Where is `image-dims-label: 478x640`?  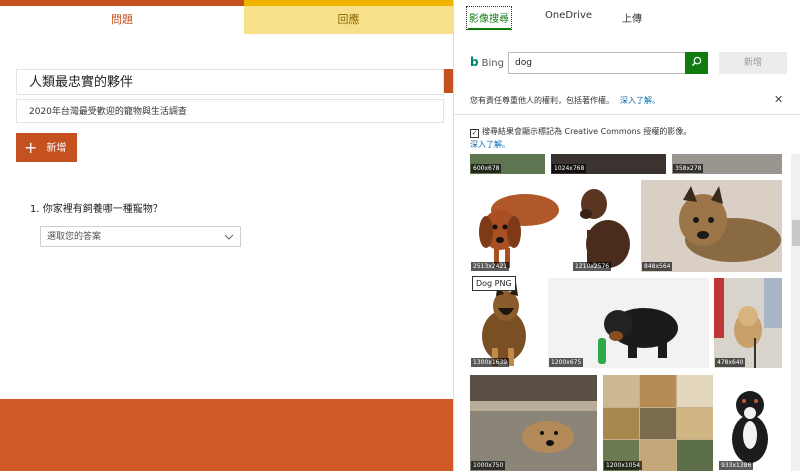 image-dims-label: 478x640 is located at coordinates (730, 362).